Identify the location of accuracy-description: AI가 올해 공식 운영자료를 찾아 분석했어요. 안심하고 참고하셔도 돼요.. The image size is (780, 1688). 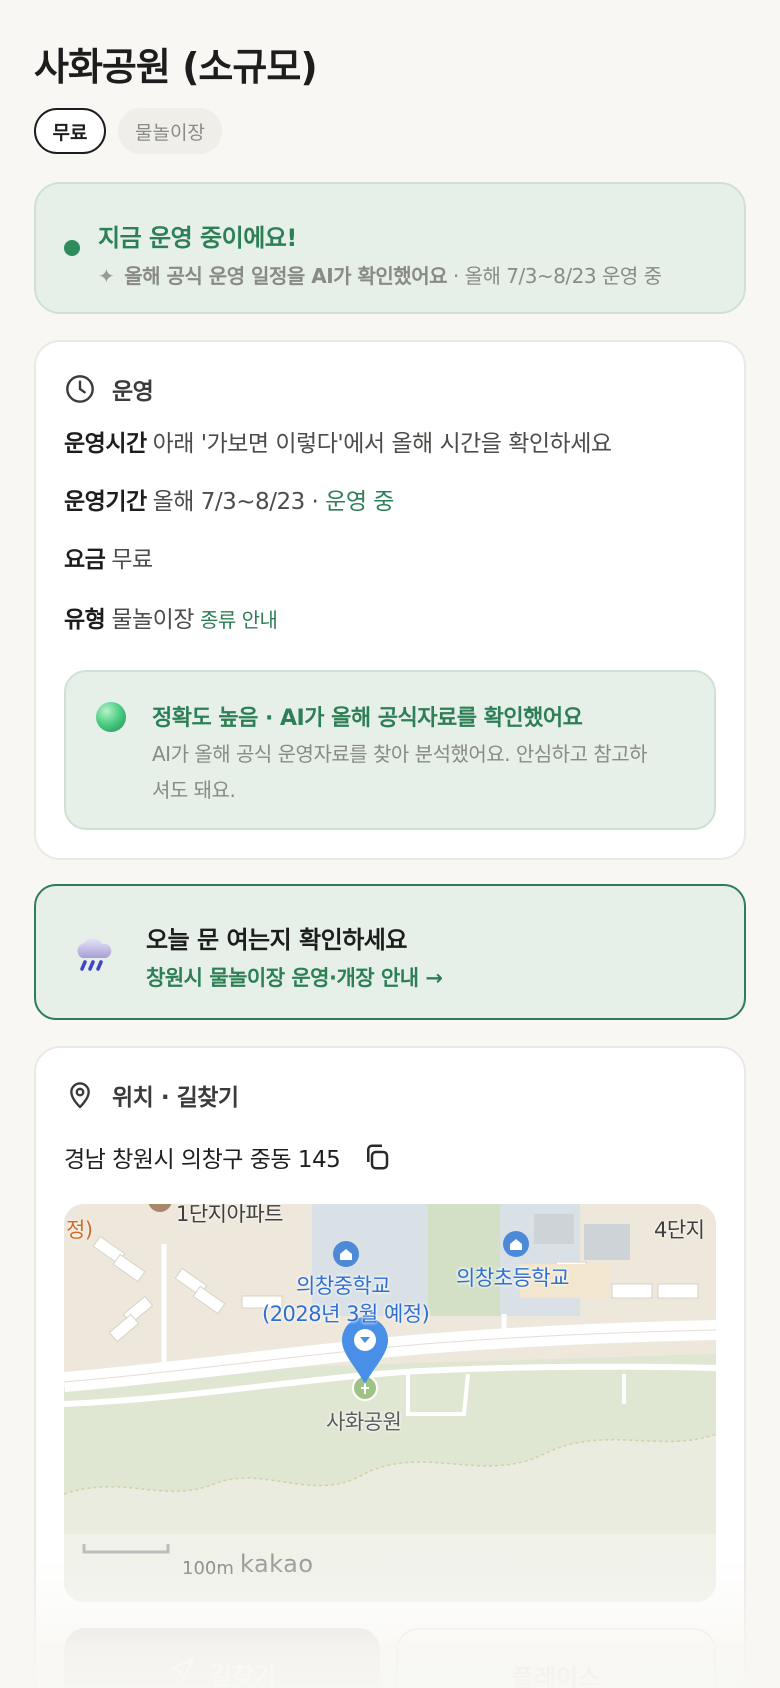
(400, 772).